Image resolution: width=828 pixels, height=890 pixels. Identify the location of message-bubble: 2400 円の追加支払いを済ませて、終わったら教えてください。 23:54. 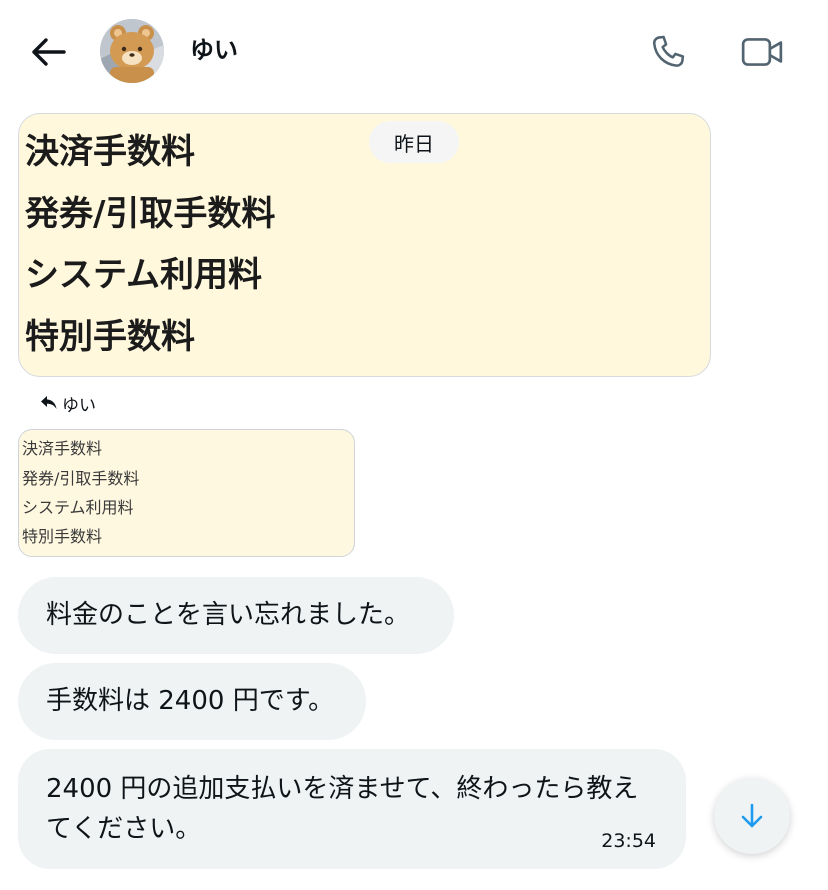
(352, 809).